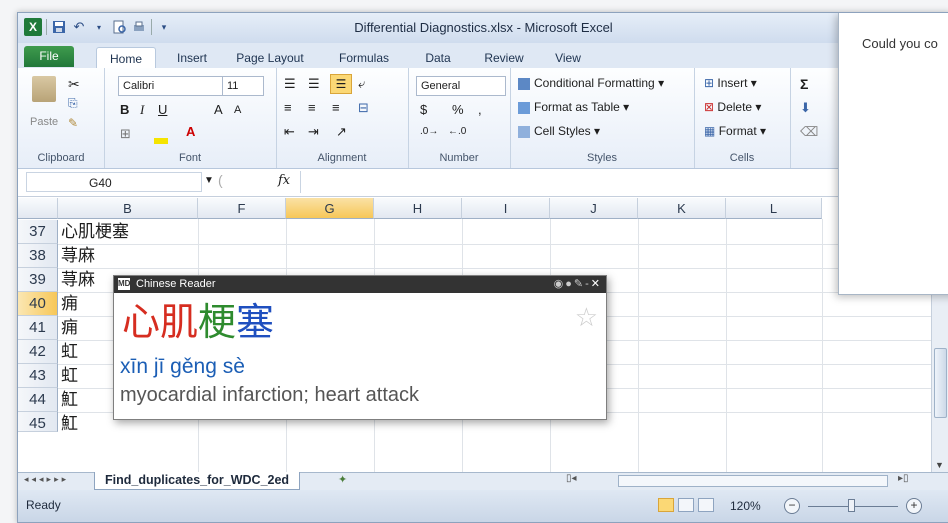  I want to click on delete-cells-button: ⊠ Delete ▾, so click(732, 107).